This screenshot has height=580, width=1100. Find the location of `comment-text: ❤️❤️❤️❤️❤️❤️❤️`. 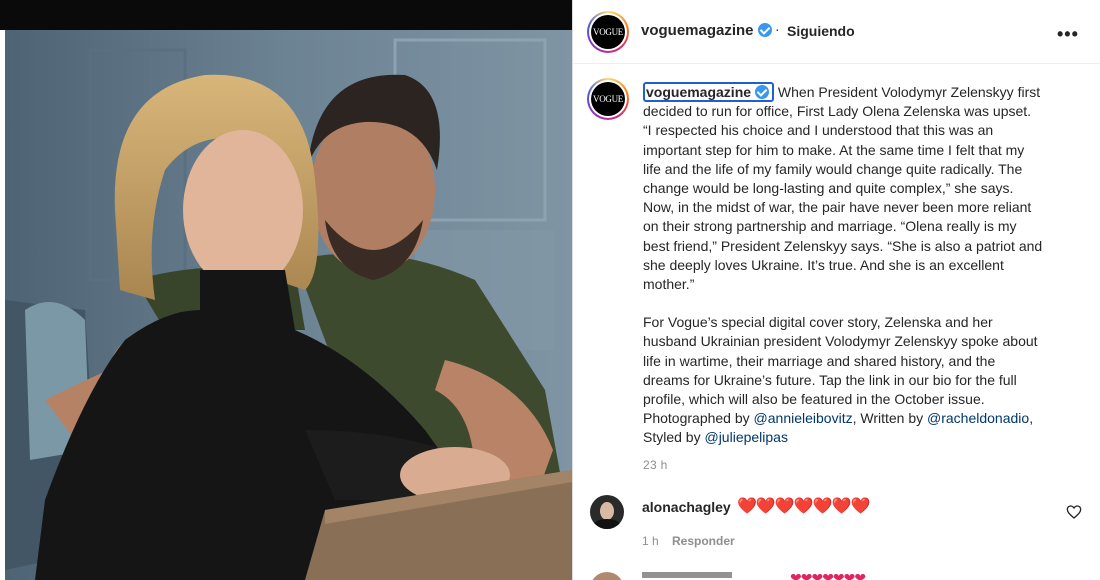

comment-text: ❤️❤️❤️❤️❤️❤️❤️ is located at coordinates (803, 506).